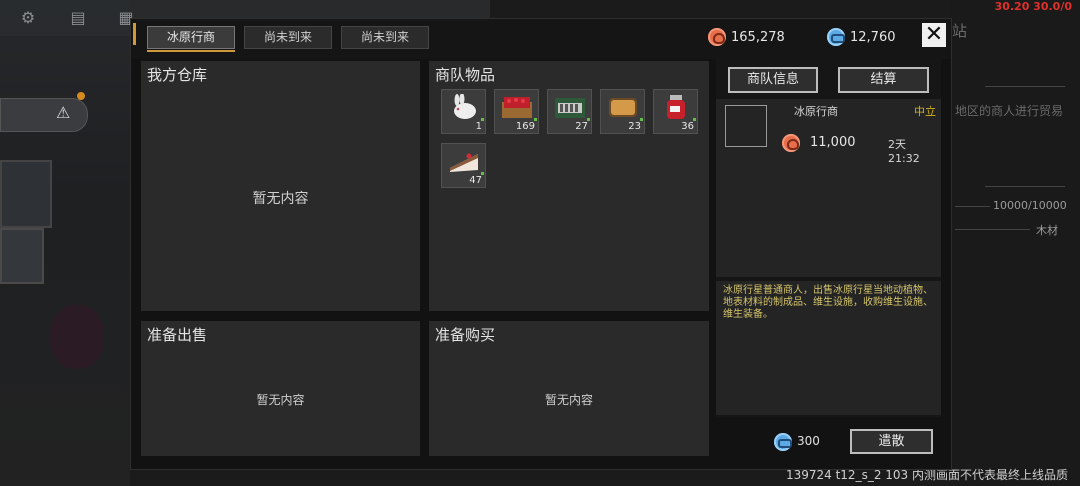 The height and width of the screenshot is (486, 1080). Describe the element at coordinates (1009, 111) in the screenshot. I see `bg-right-text: 地区的商人进行贸易` at that location.